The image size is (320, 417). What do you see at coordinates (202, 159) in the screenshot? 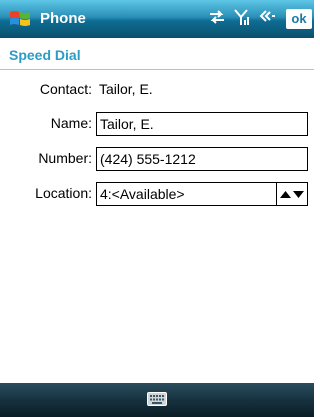
I see `number-field: (424) 555-1212` at bounding box center [202, 159].